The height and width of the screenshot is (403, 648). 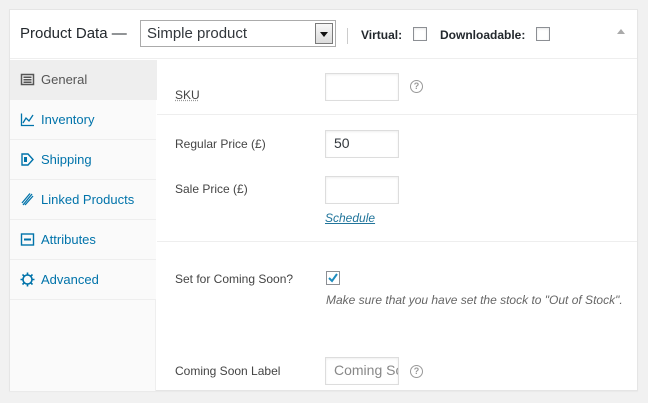 I want to click on sku-label: SKU, so click(x=187, y=95).